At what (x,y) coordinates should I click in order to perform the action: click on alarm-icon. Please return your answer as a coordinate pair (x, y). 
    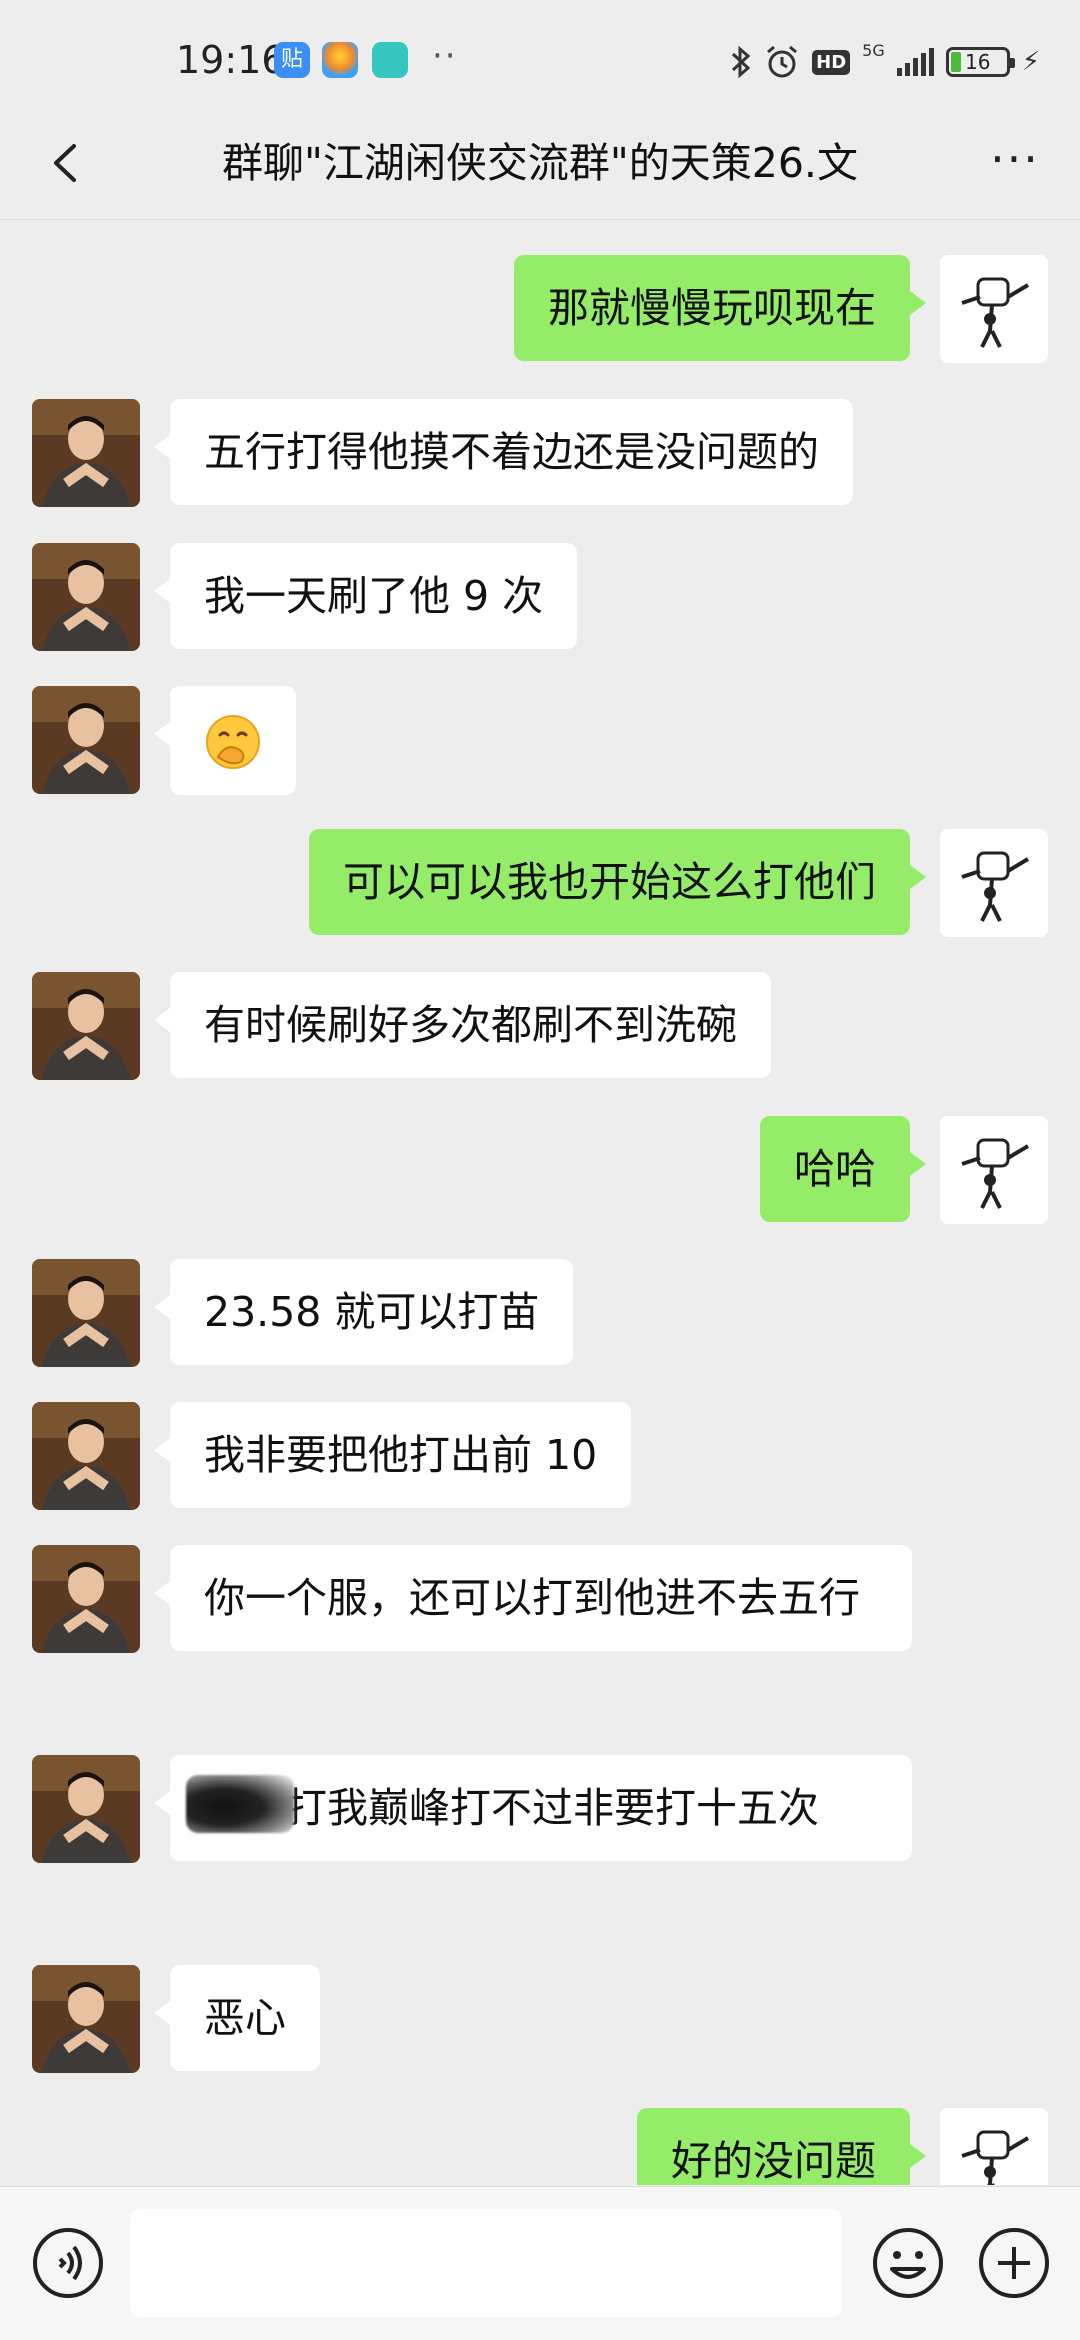
    Looking at the image, I should click on (782, 61).